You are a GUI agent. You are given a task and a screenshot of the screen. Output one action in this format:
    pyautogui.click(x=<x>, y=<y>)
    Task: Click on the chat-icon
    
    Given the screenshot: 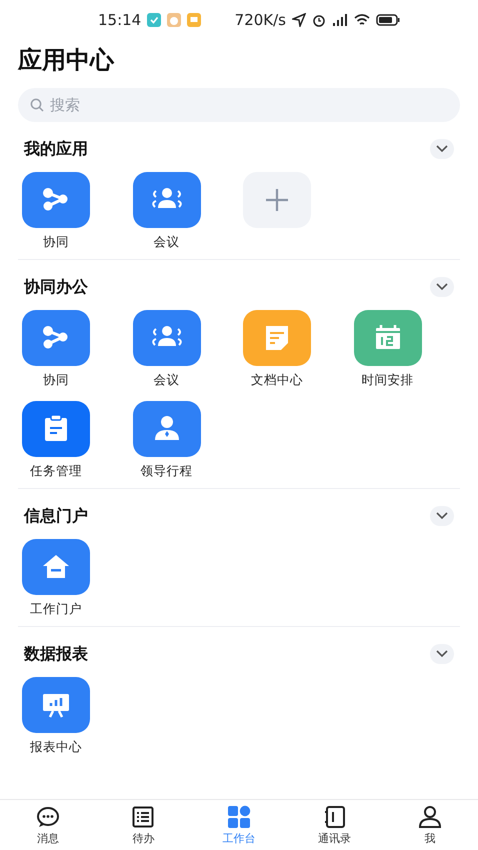 What is the action you would take?
    pyautogui.click(x=48, y=816)
    